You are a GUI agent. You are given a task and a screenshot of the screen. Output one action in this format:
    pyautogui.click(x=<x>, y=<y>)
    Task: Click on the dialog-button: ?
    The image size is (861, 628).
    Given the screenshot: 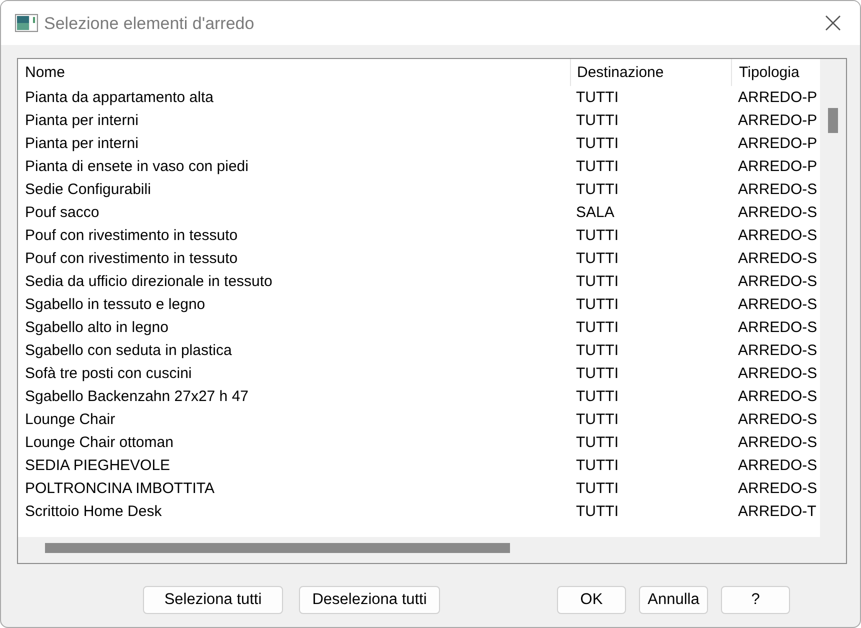 What is the action you would take?
    pyautogui.click(x=755, y=600)
    